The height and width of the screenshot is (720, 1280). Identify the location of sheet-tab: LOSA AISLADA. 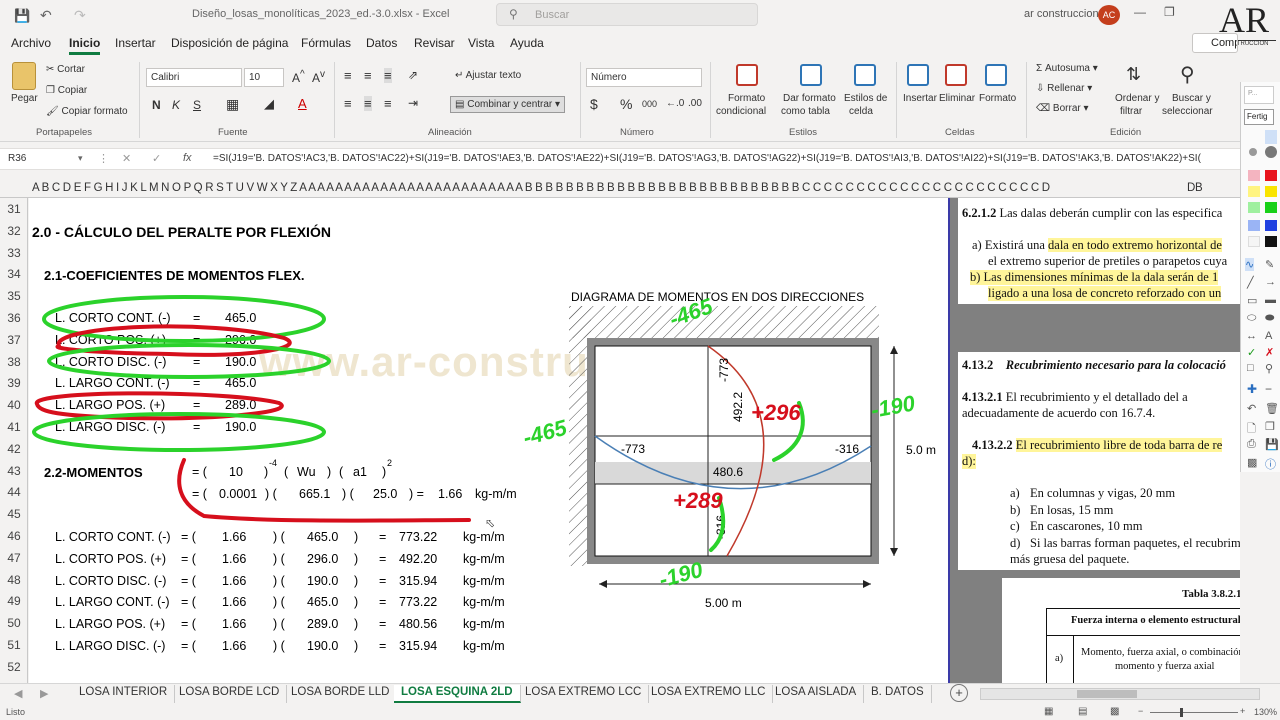
(816, 694).